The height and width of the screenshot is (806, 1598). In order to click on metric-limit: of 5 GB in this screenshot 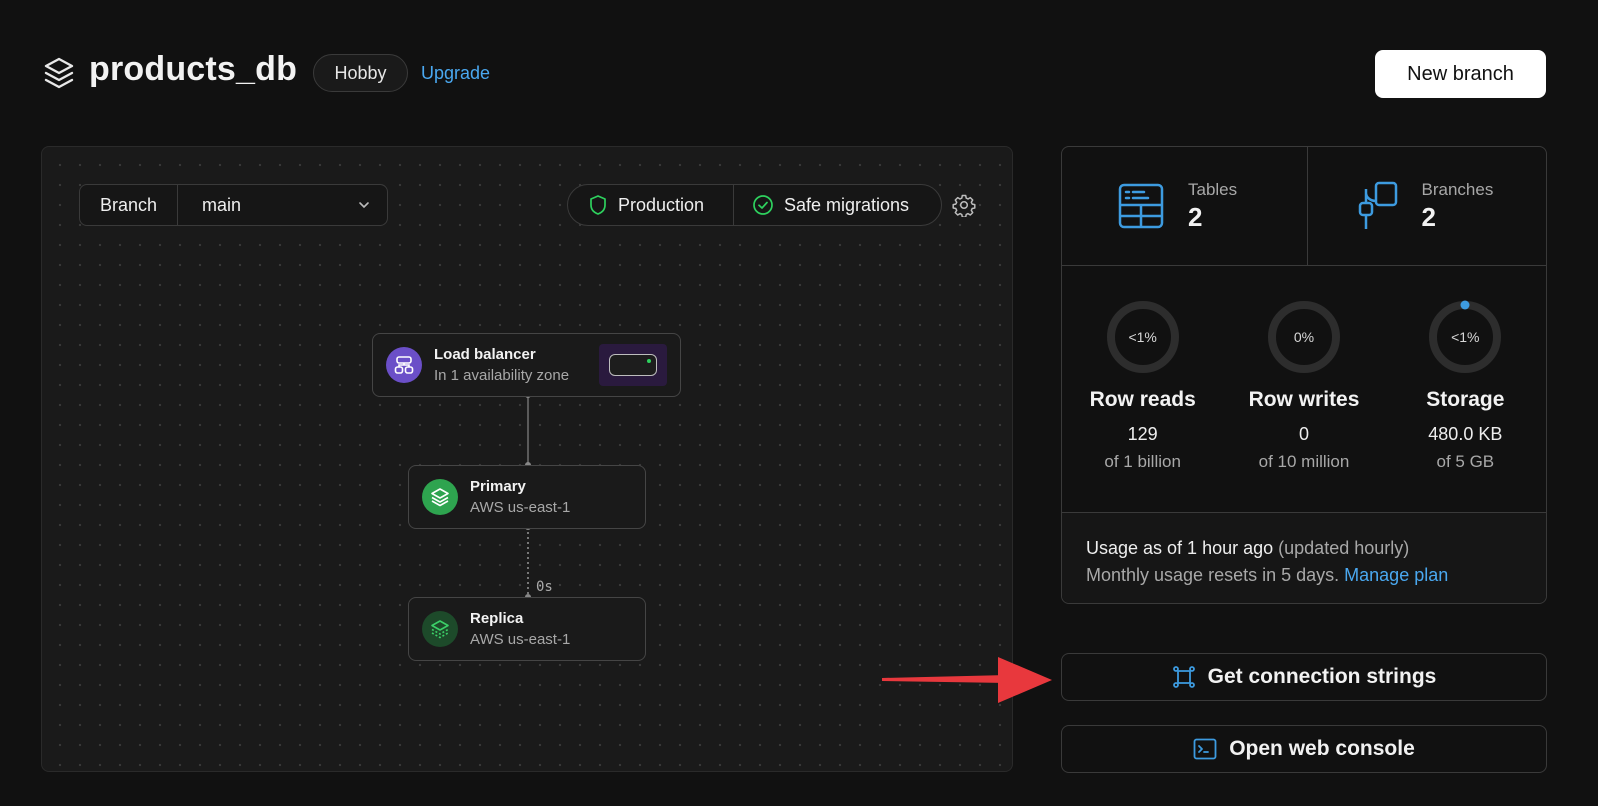, I will do `click(1465, 461)`.